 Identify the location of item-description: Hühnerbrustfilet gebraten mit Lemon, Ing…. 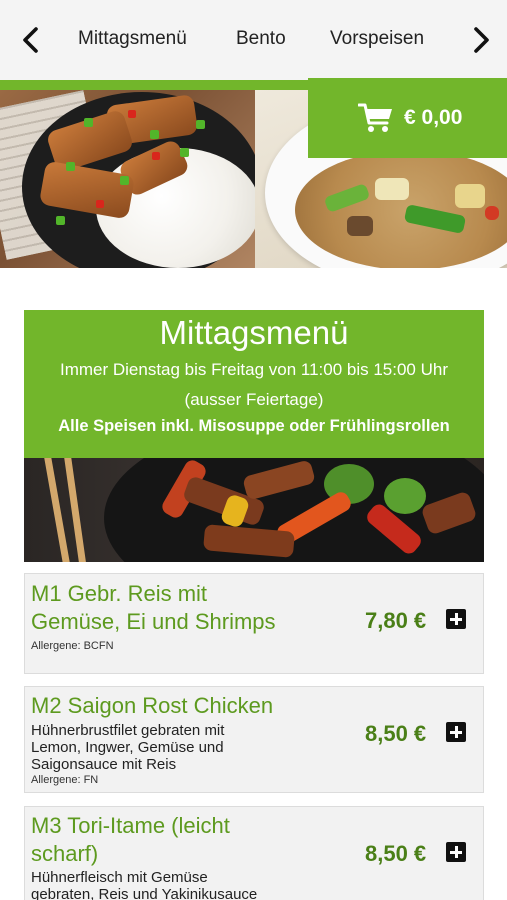
(128, 747).